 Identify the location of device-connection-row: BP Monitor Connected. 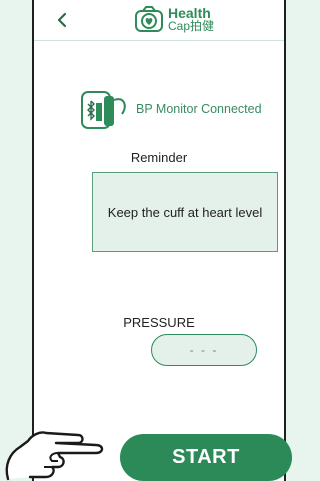
(183, 109).